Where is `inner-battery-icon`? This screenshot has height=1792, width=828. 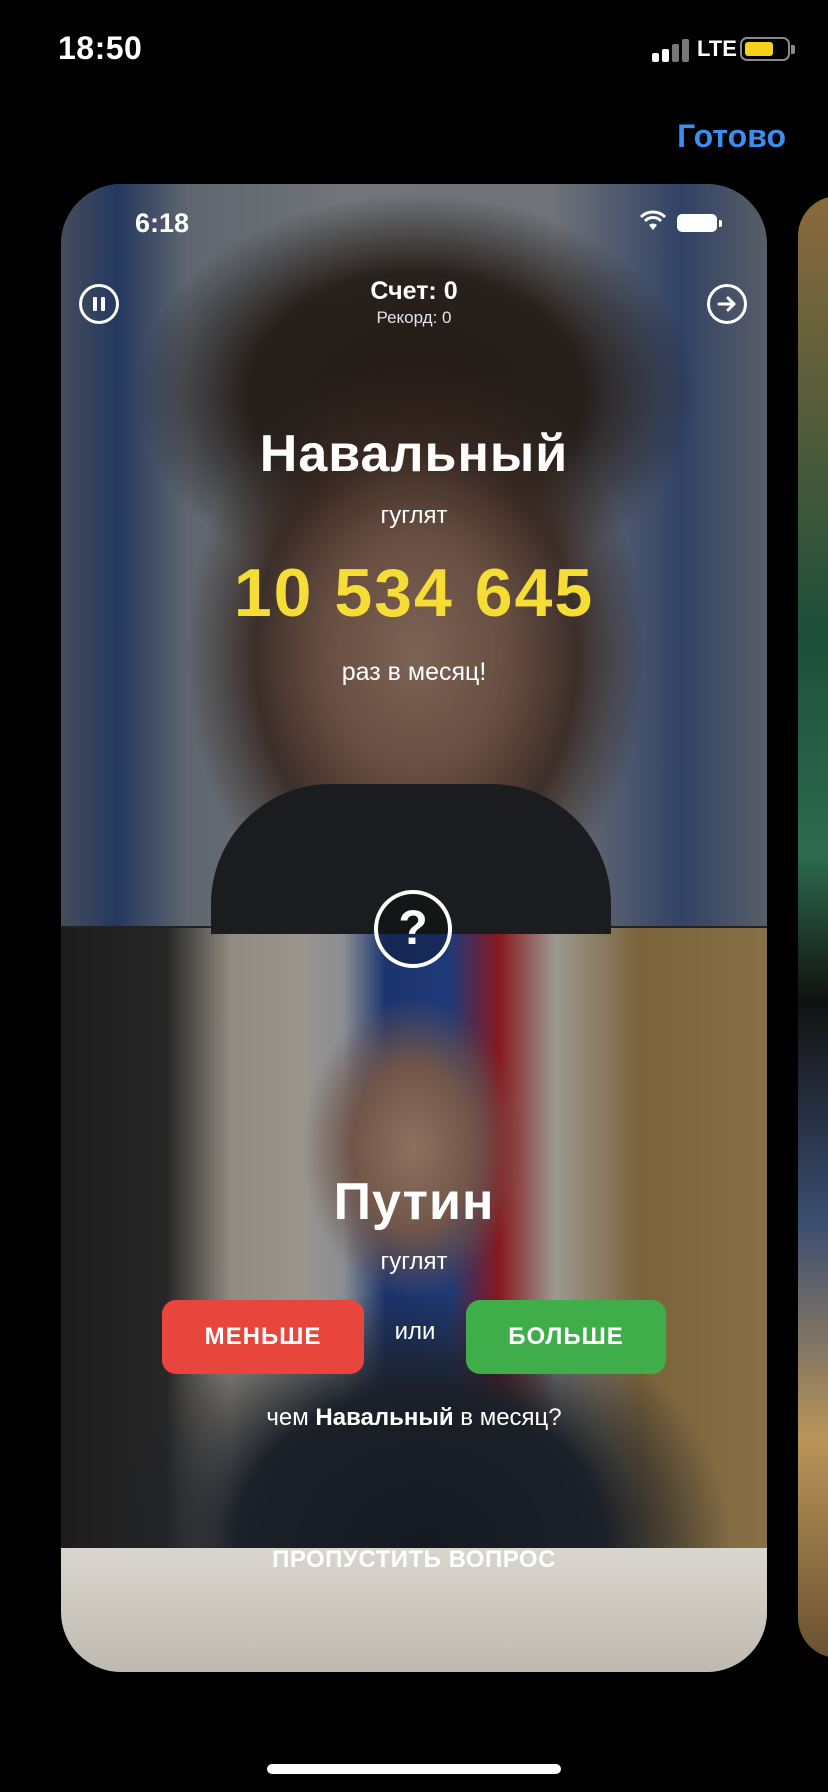 inner-battery-icon is located at coordinates (699, 223).